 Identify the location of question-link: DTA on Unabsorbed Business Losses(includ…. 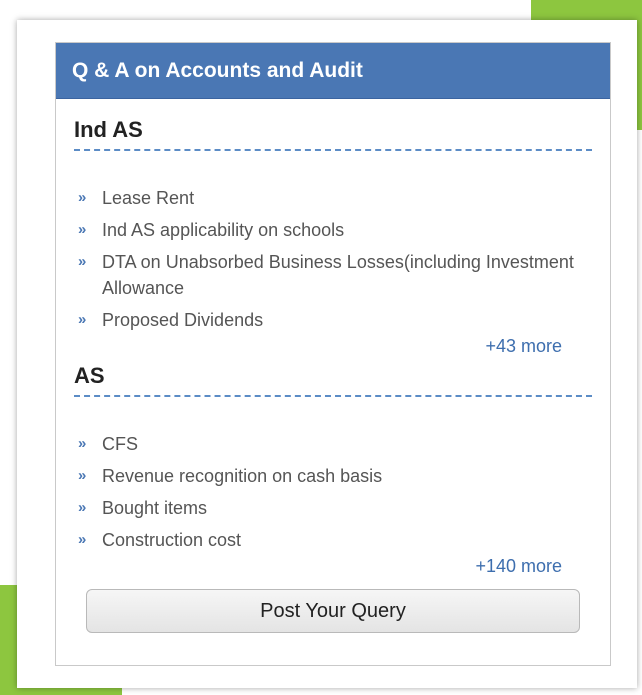
(338, 275).